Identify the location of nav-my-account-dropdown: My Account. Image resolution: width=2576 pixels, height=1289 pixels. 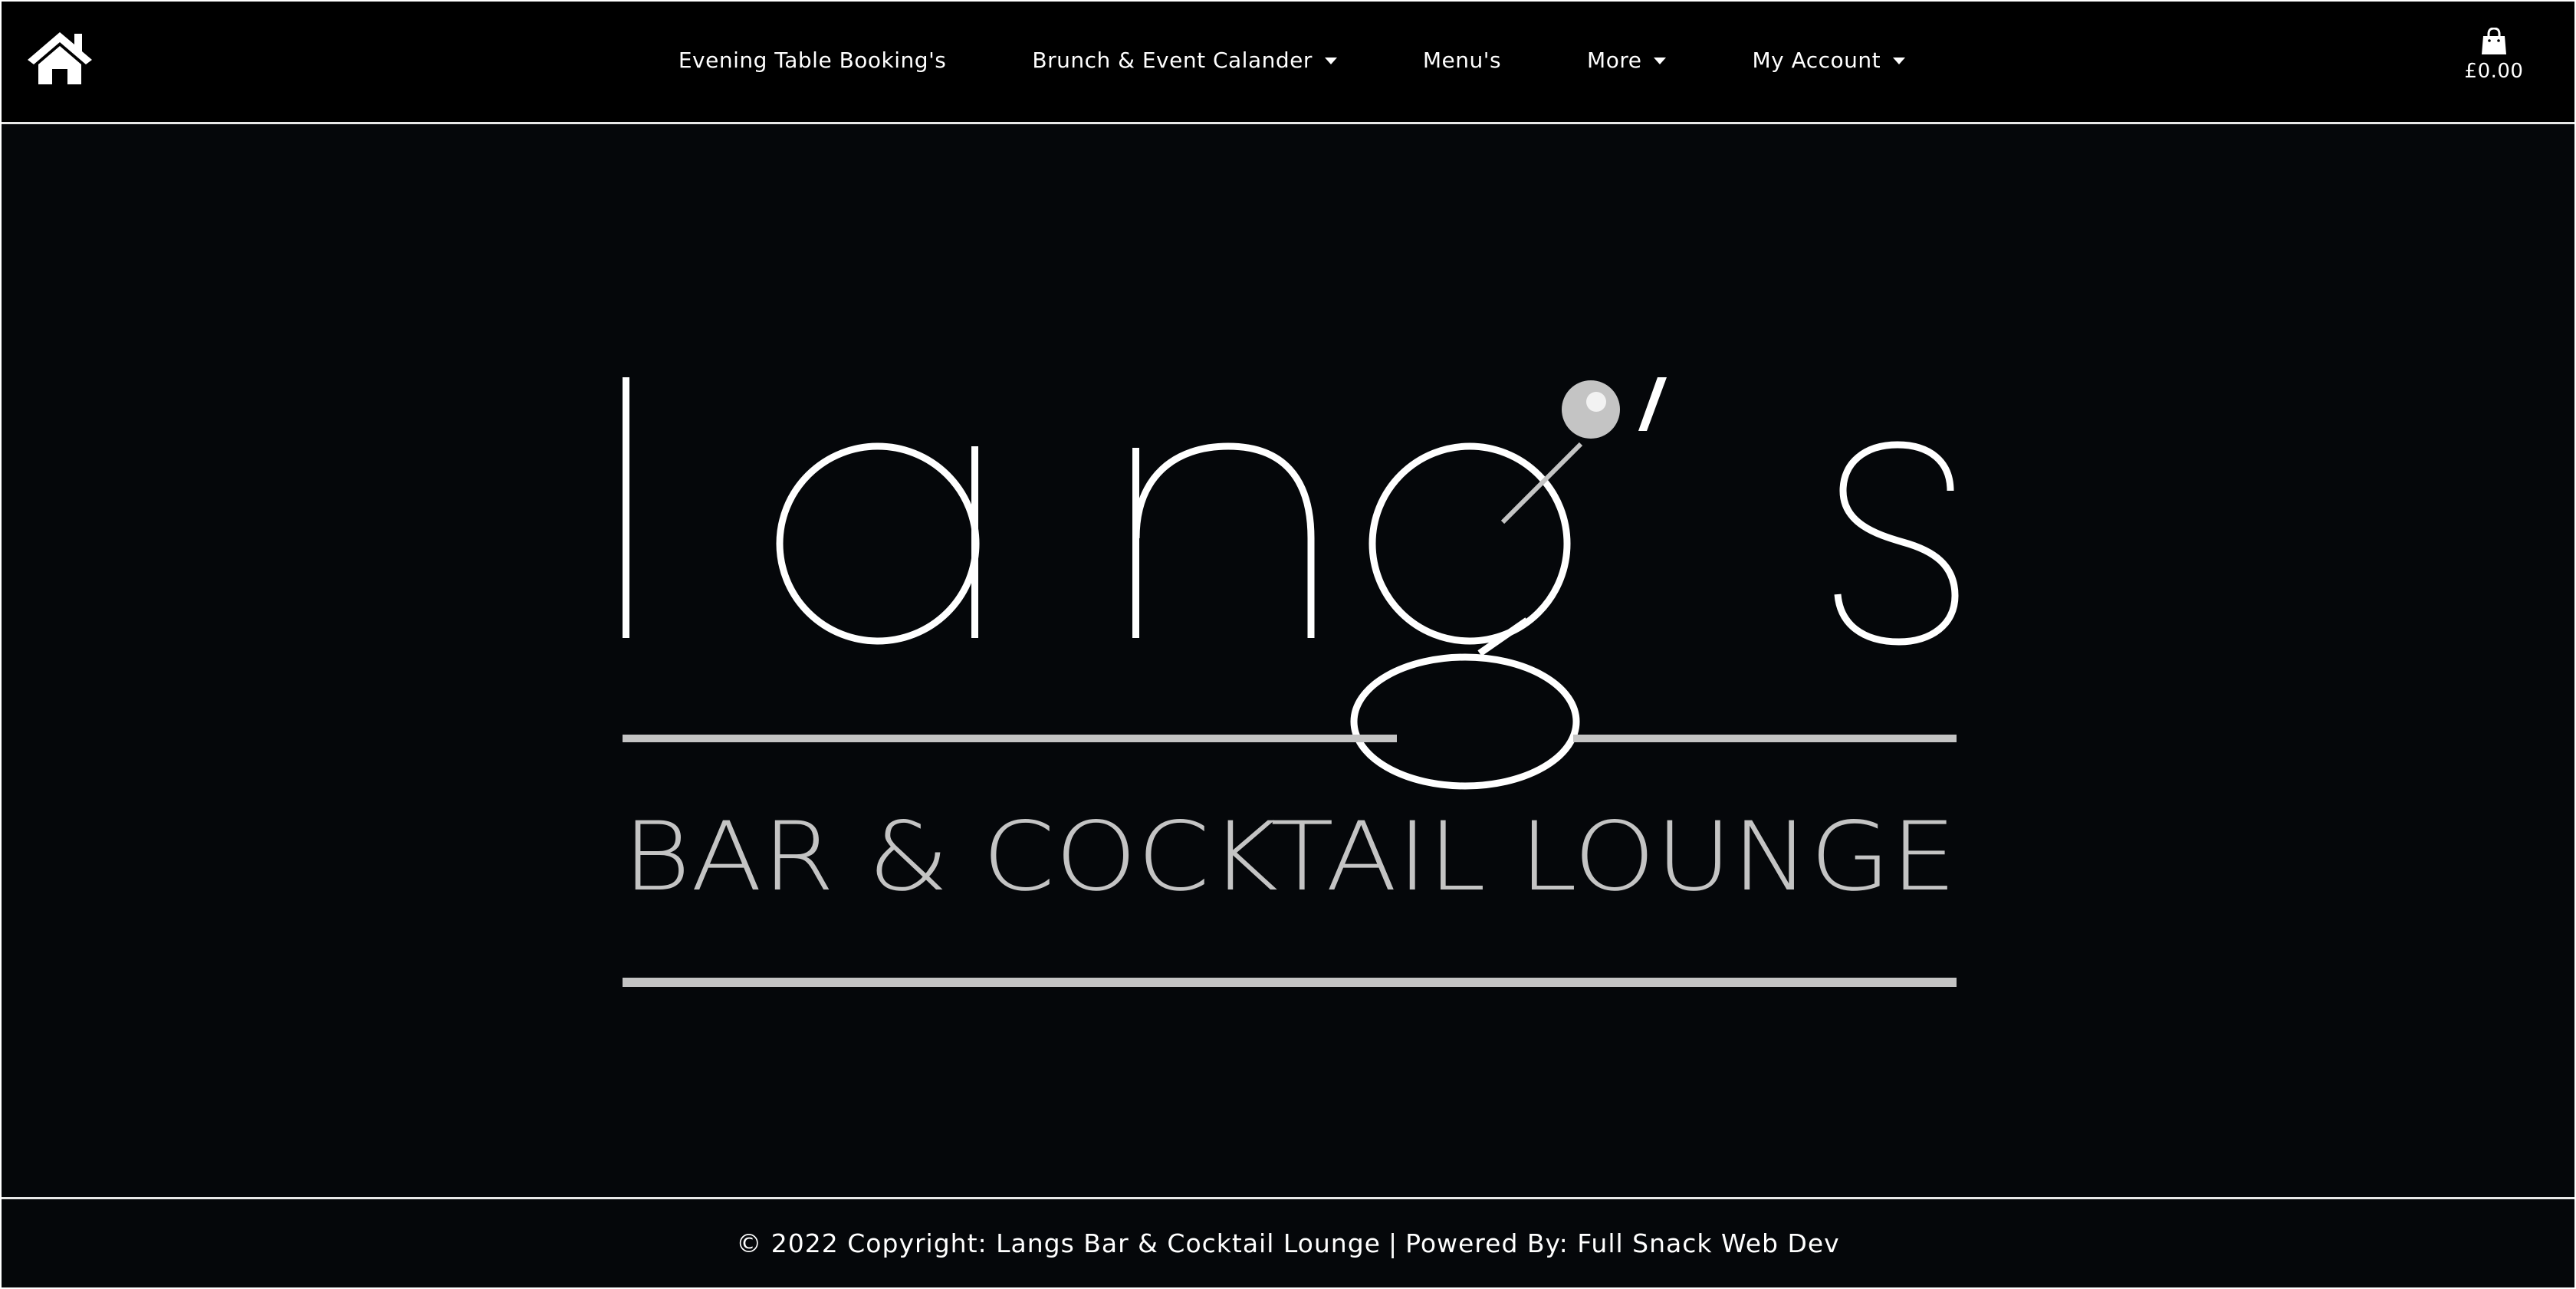
(1829, 60).